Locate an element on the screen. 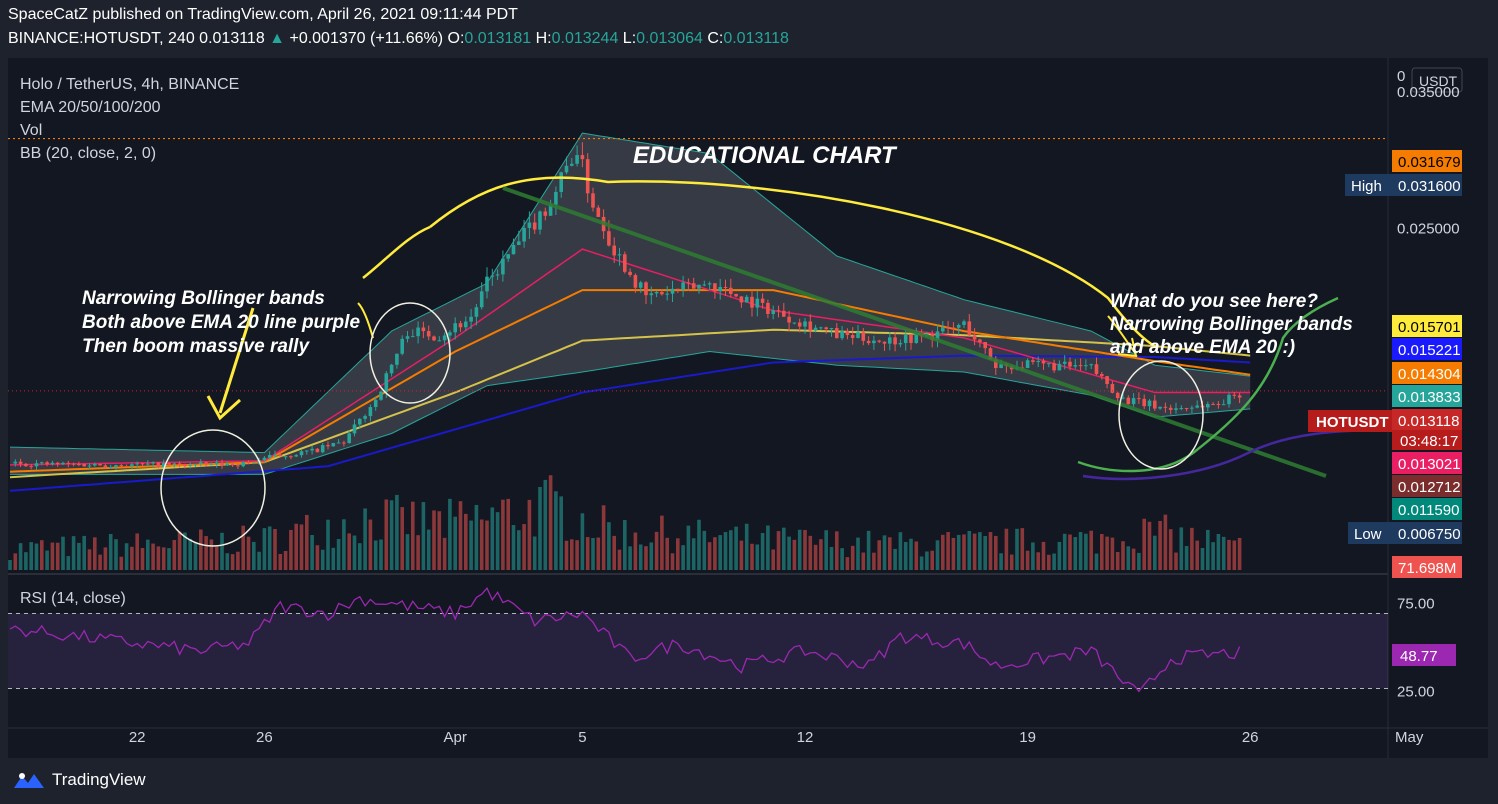 The image size is (1498, 804). arc-start-line is located at coordinates (396, 252).